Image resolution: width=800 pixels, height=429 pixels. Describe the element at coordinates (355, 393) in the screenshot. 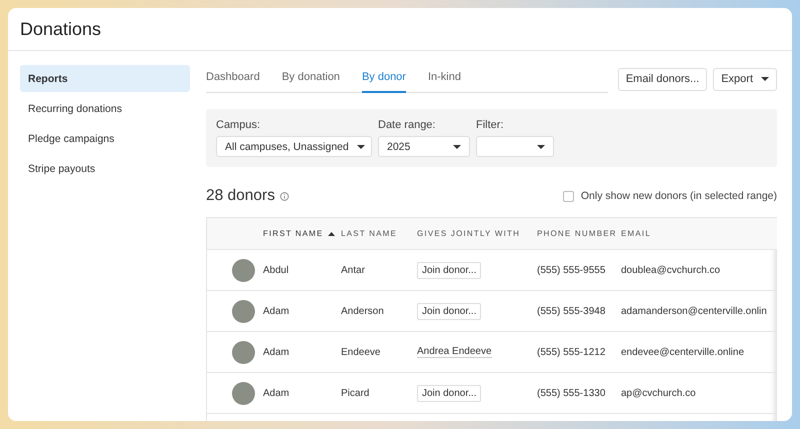

I see `last-name: Picard` at that location.